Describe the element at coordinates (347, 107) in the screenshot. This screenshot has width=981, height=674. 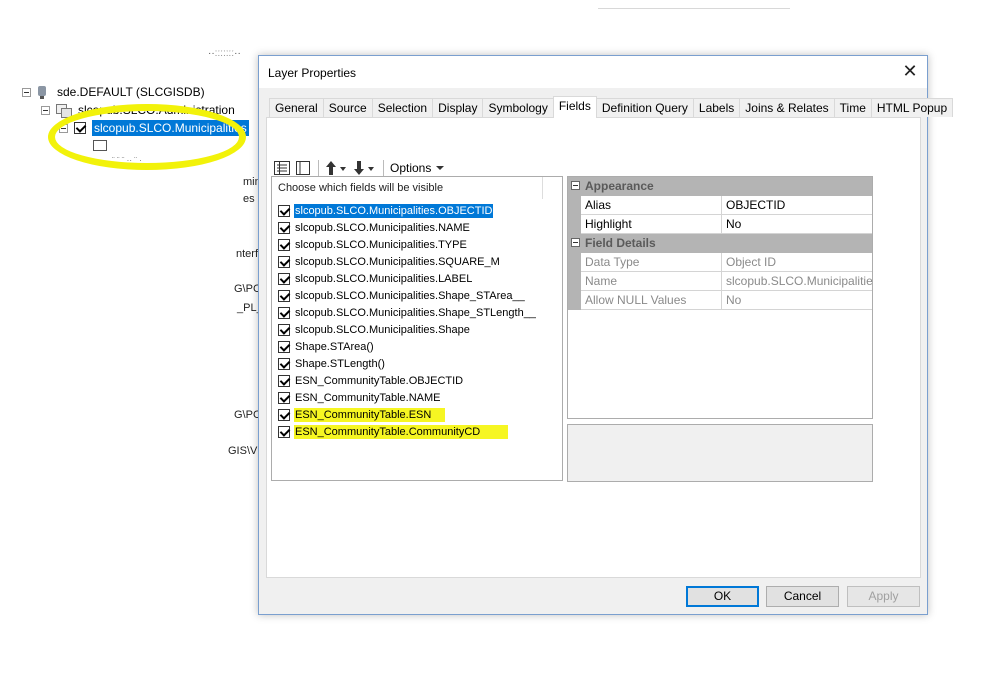
I see `tab-source: Source` at that location.